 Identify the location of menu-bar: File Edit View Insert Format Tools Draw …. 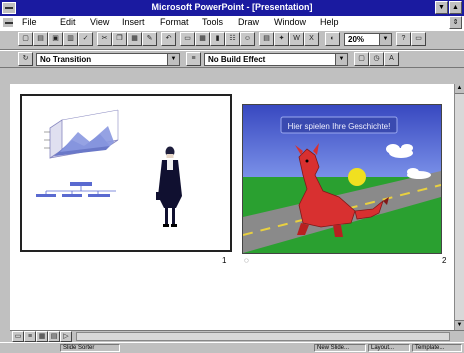
(232, 23).